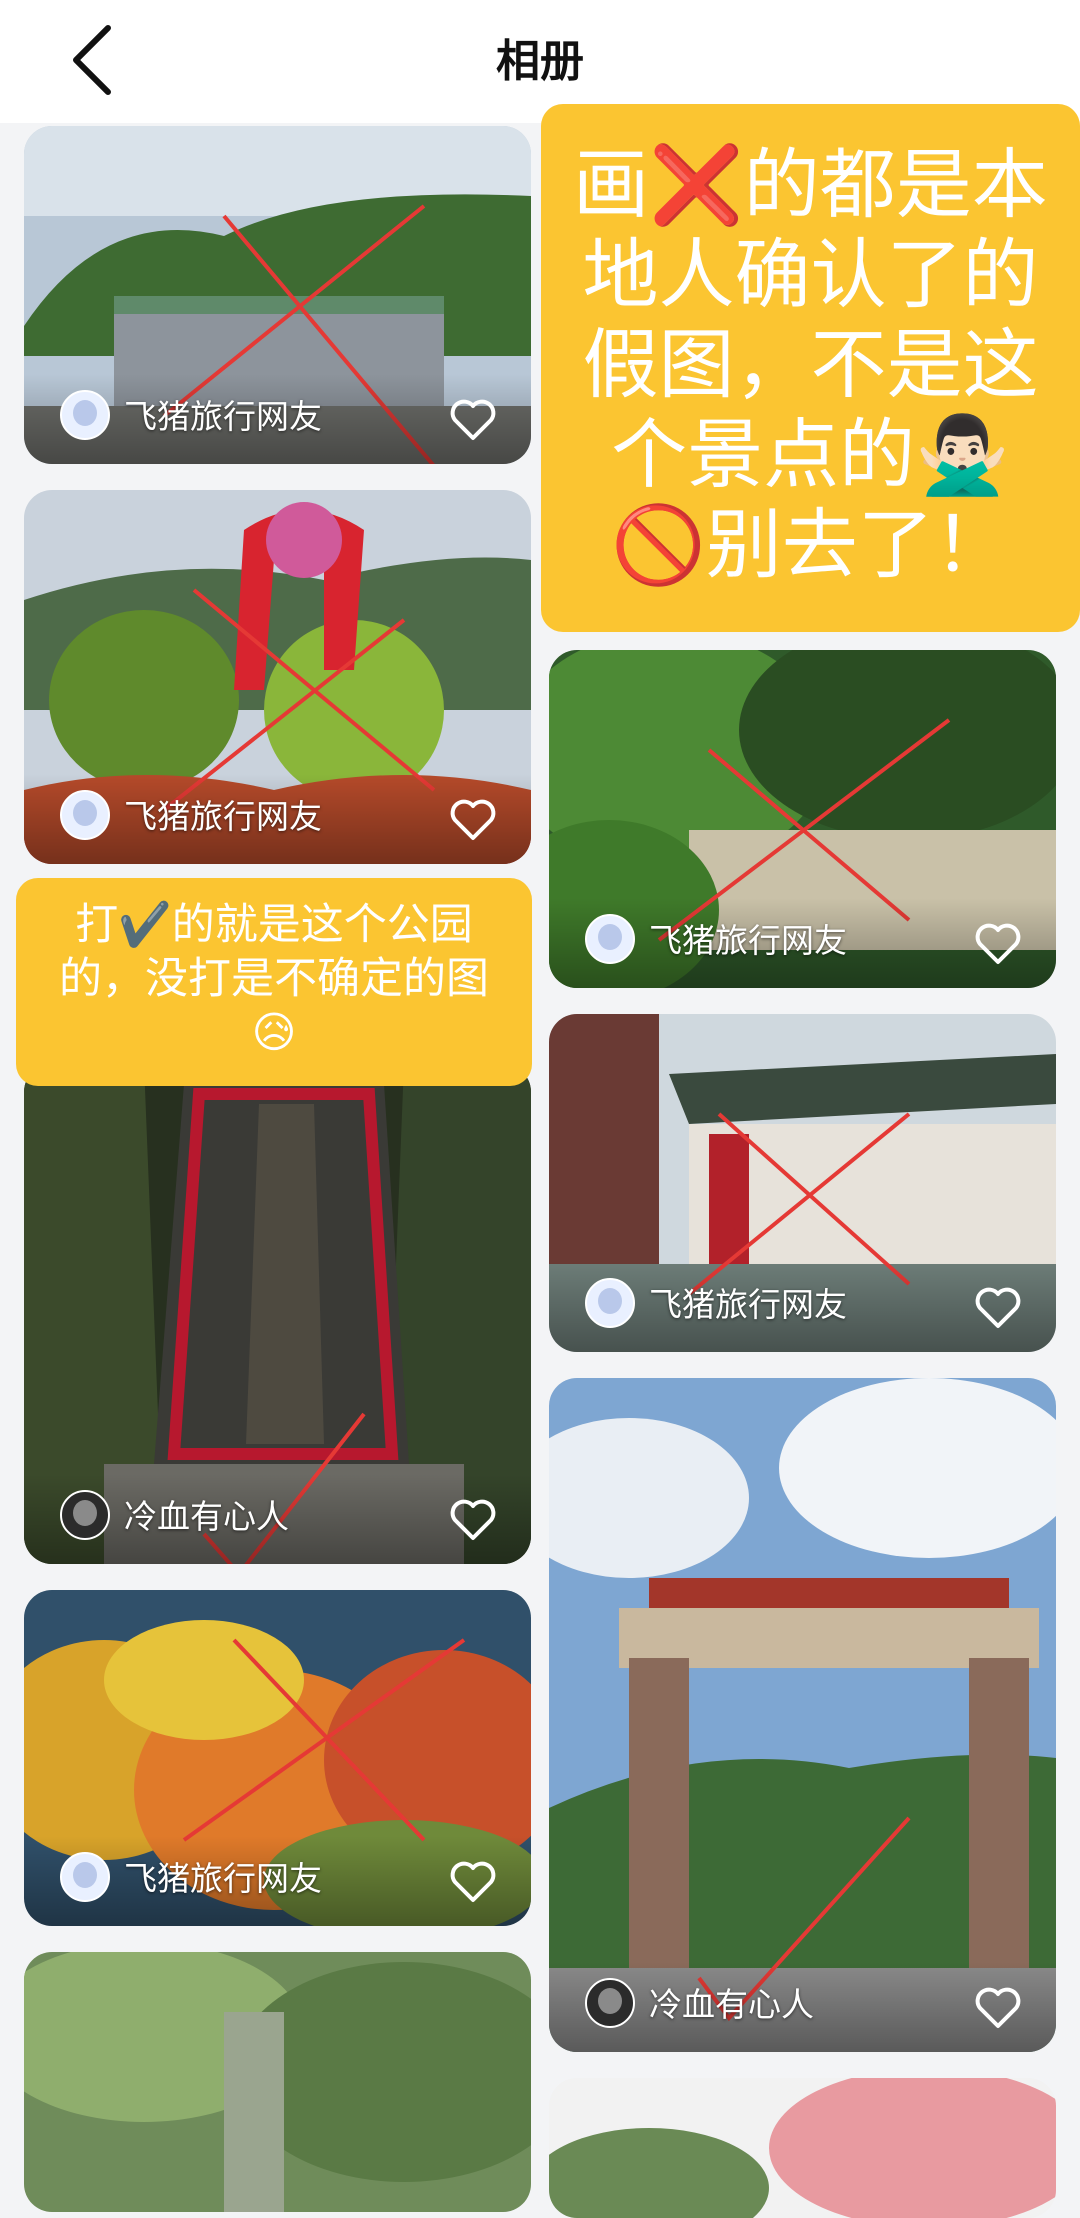 This screenshot has height=2218, width=1080. What do you see at coordinates (810, 364) in the screenshot?
I see `note-text: 画❌的都是本 地人确认了的 假图，不是这 个景点的🙅🏻‍♂️ 🚫别去了！` at bounding box center [810, 364].